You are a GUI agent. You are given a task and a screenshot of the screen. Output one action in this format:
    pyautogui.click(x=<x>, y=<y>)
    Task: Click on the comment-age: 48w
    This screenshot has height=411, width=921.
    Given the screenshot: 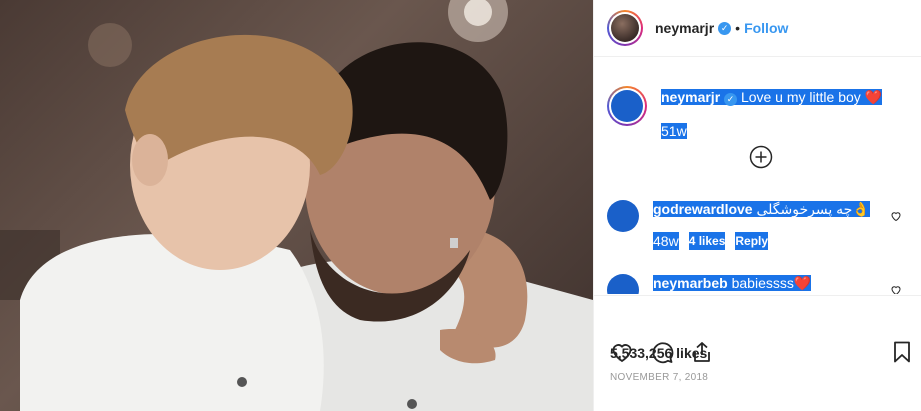 What is the action you would take?
    pyautogui.click(x=666, y=241)
    